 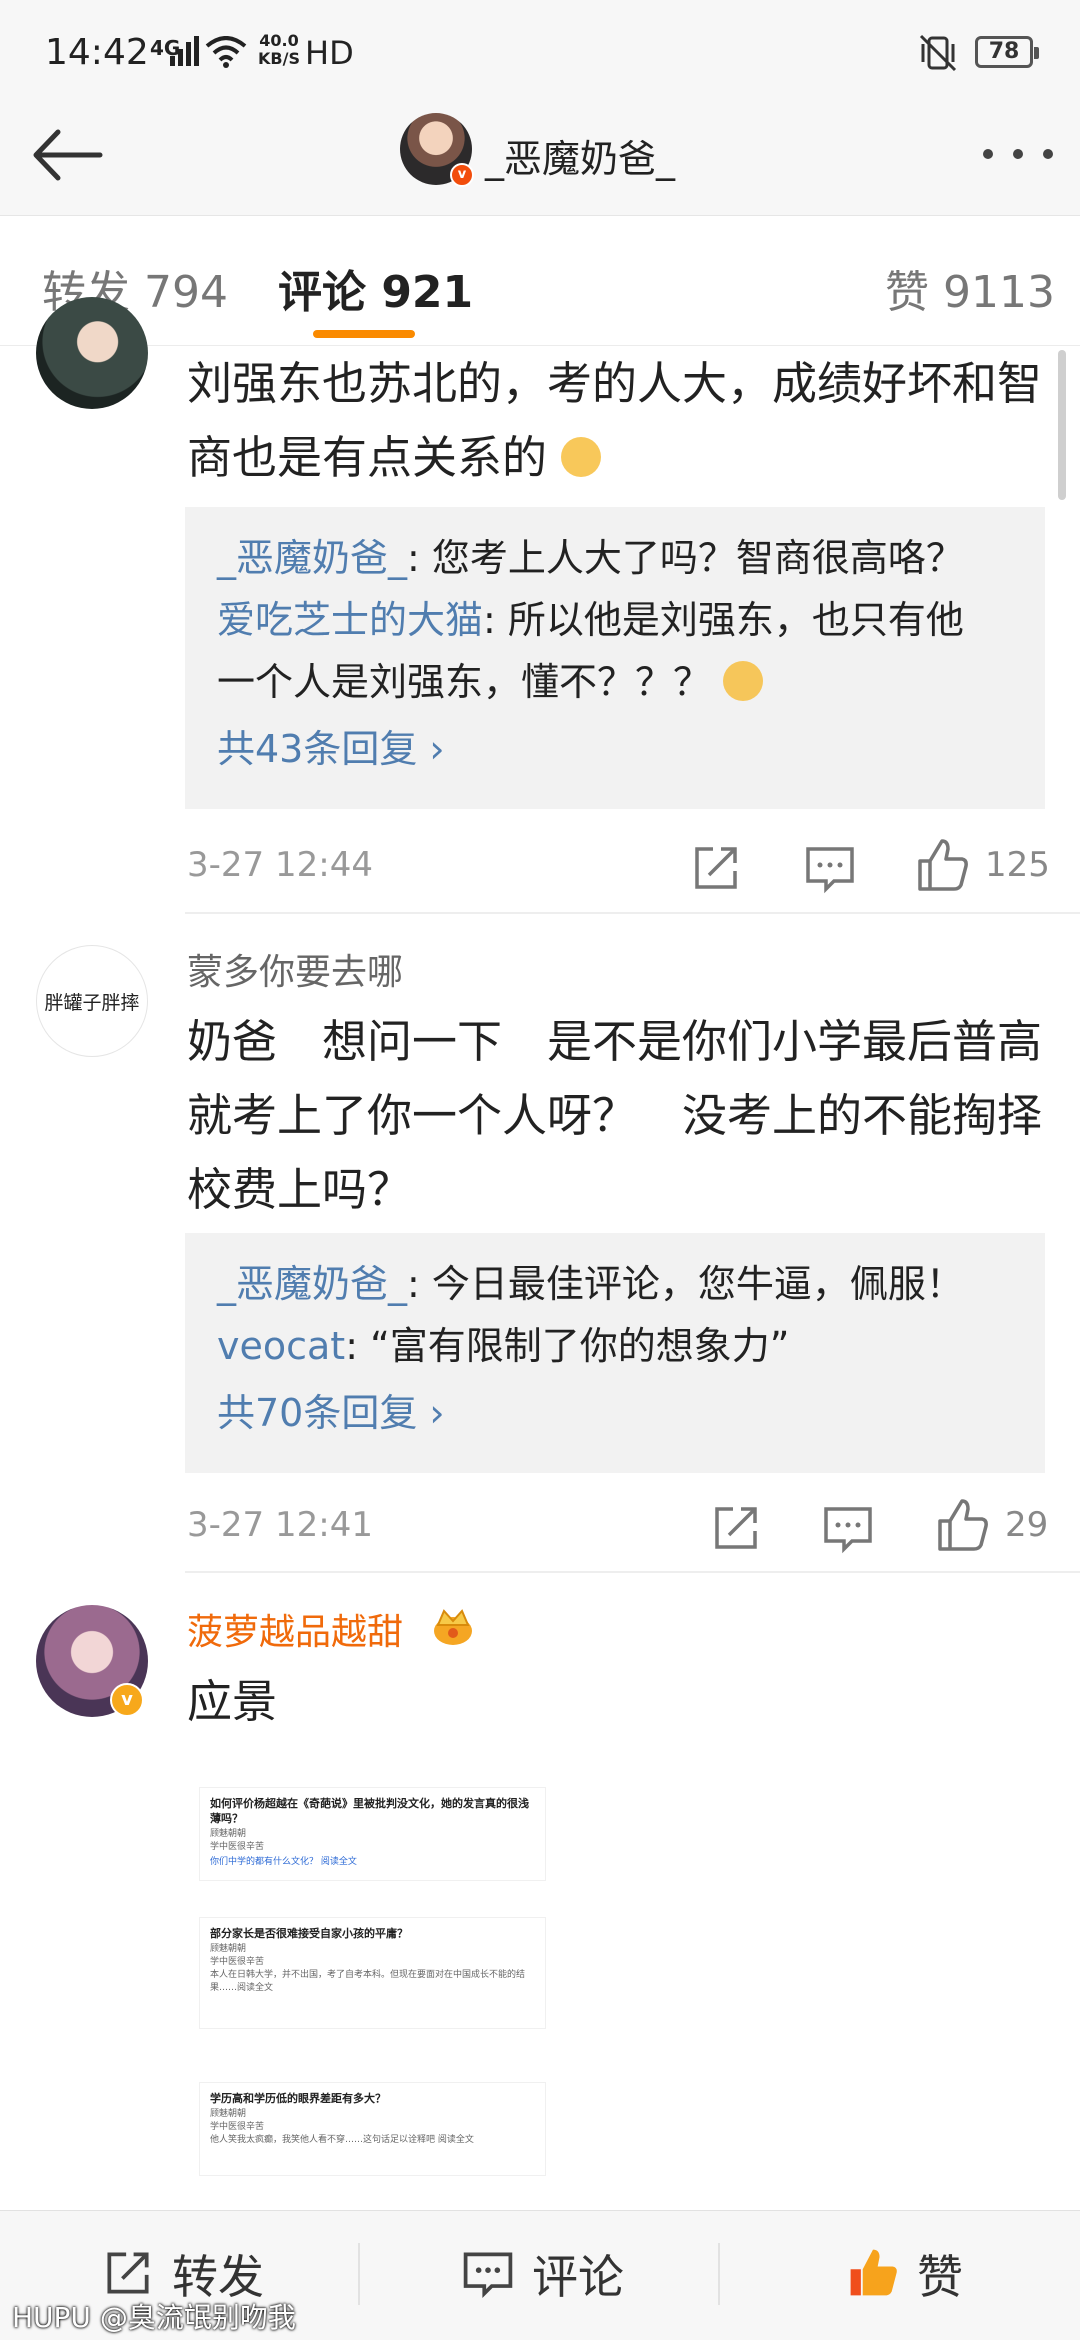 What do you see at coordinates (128, 2273) in the screenshot?
I see `repost-icon` at bounding box center [128, 2273].